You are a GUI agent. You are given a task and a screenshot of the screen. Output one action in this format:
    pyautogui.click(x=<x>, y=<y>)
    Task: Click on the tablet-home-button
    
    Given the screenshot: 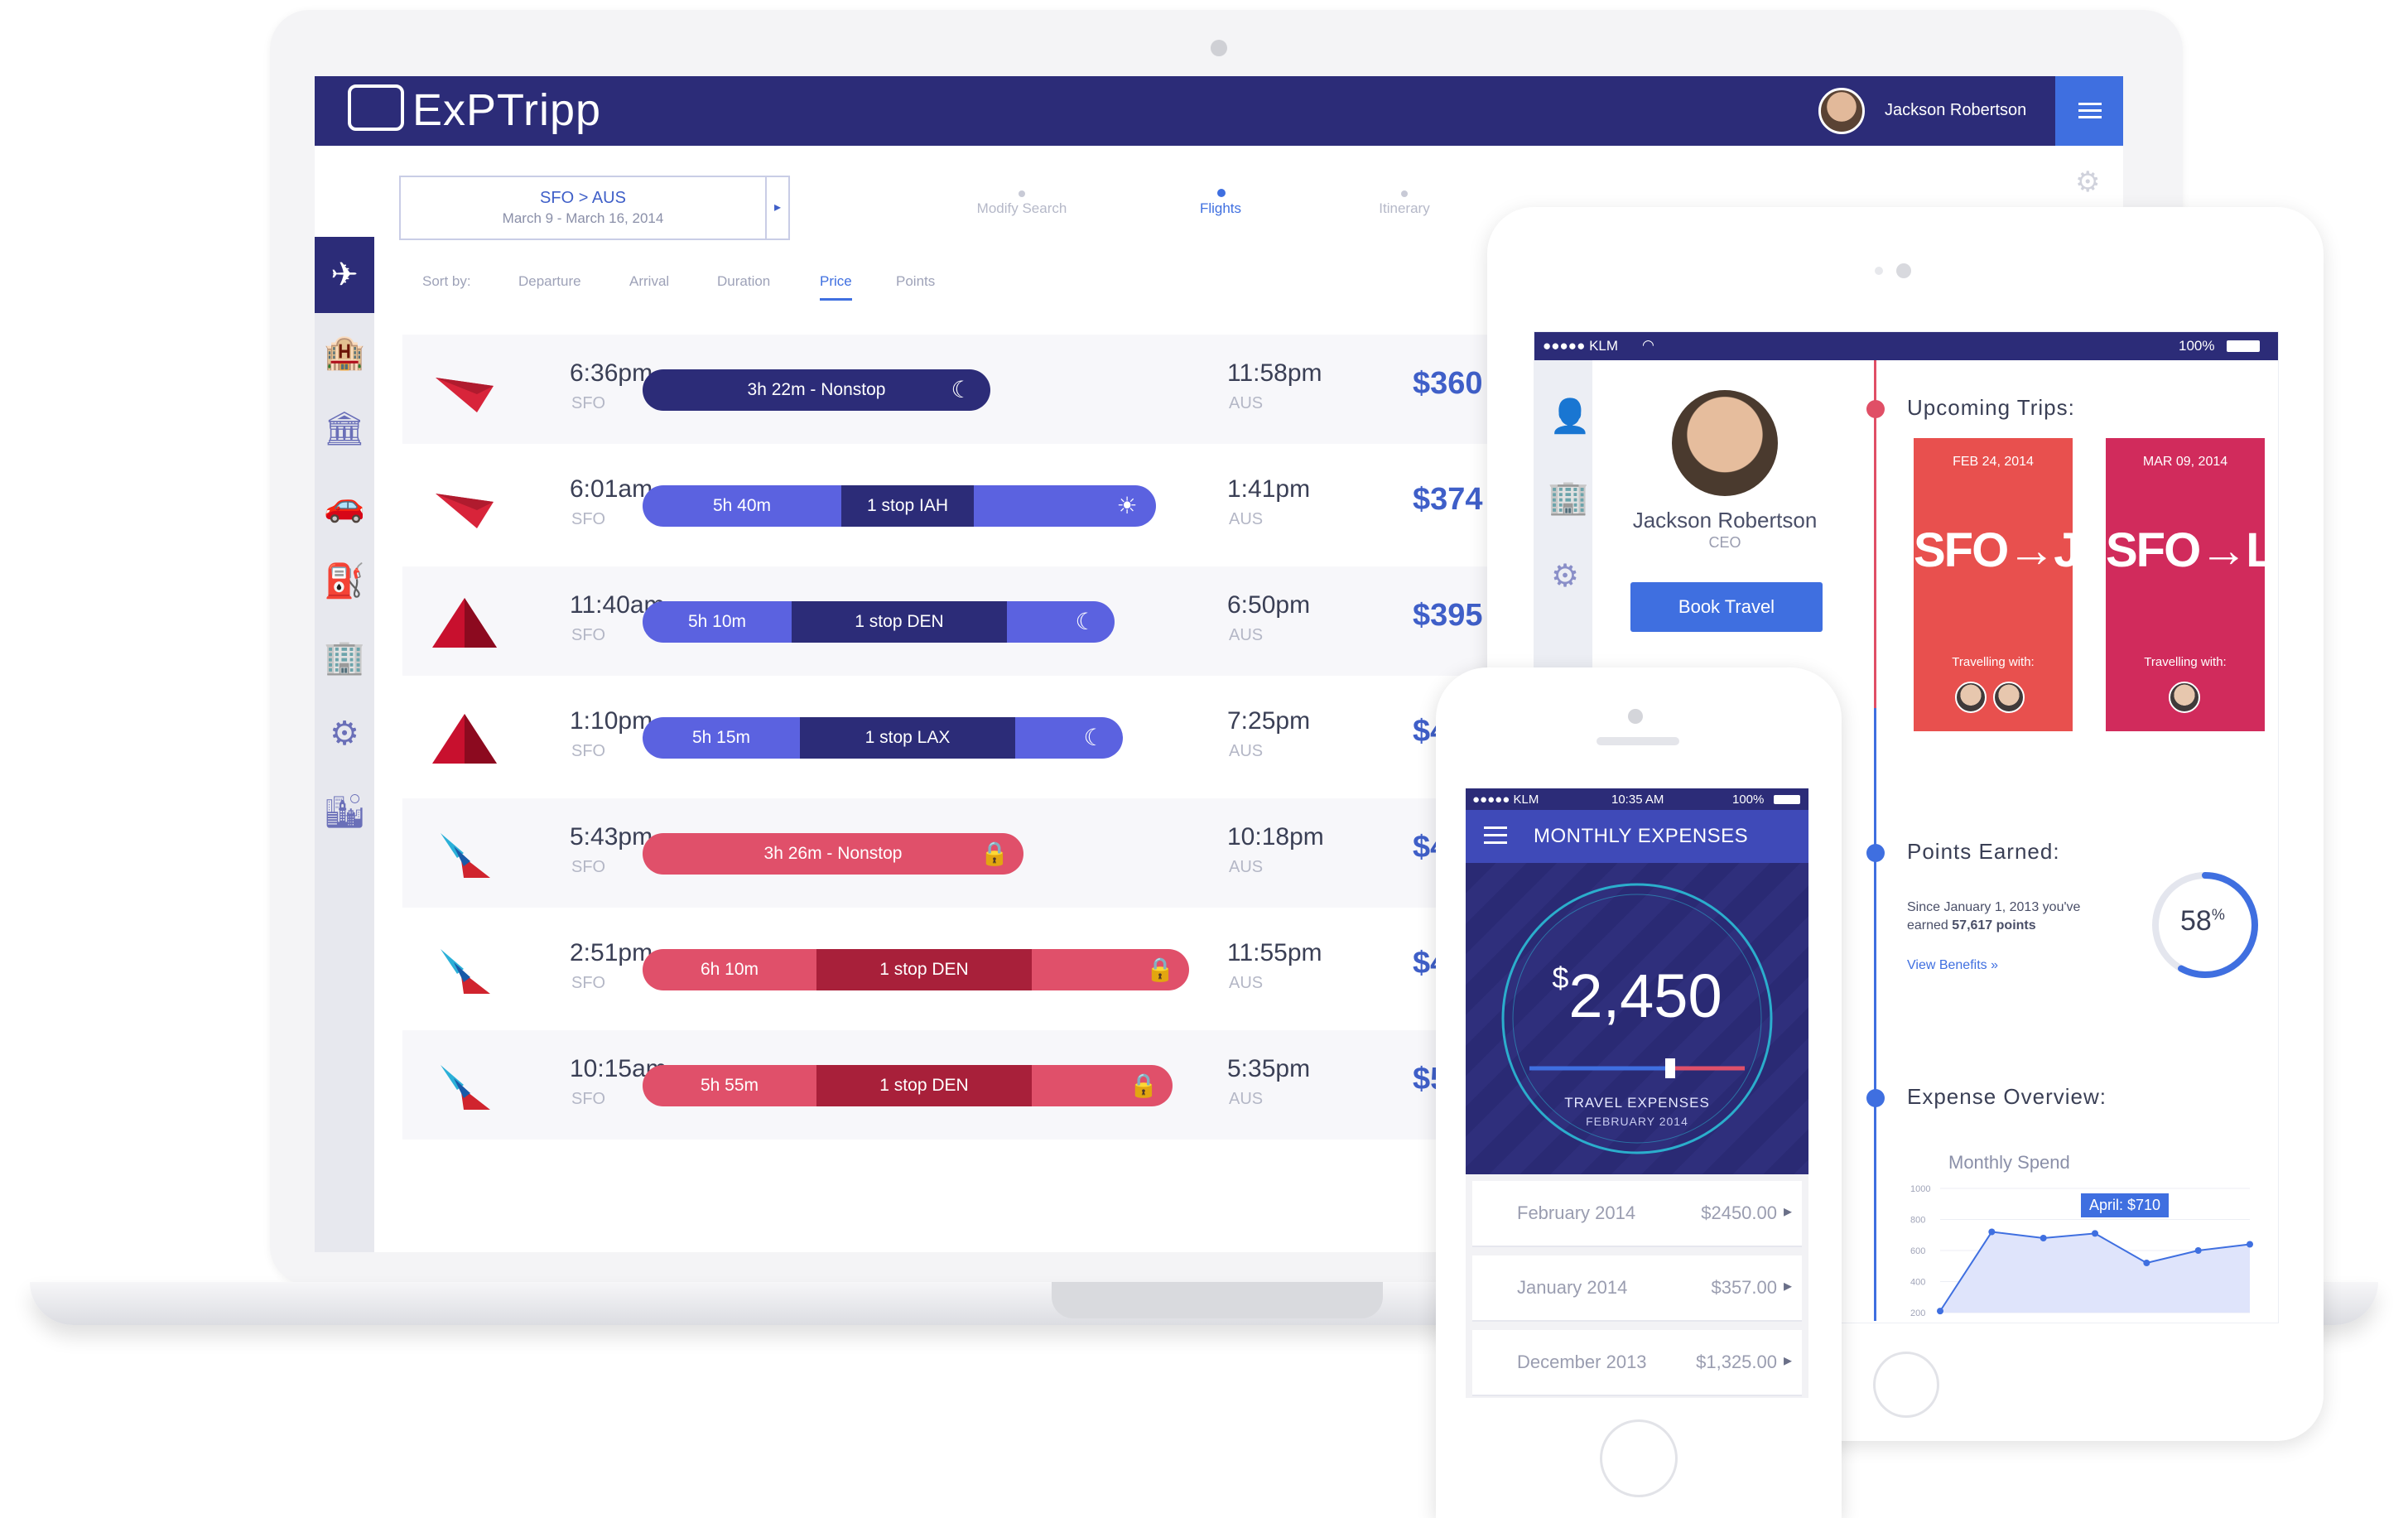 What is the action you would take?
    pyautogui.click(x=1906, y=1385)
    